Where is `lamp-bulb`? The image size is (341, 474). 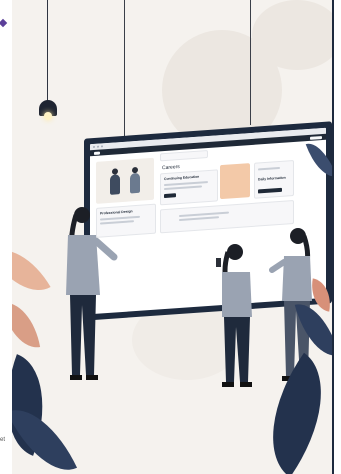 lamp-bulb is located at coordinates (48, 116).